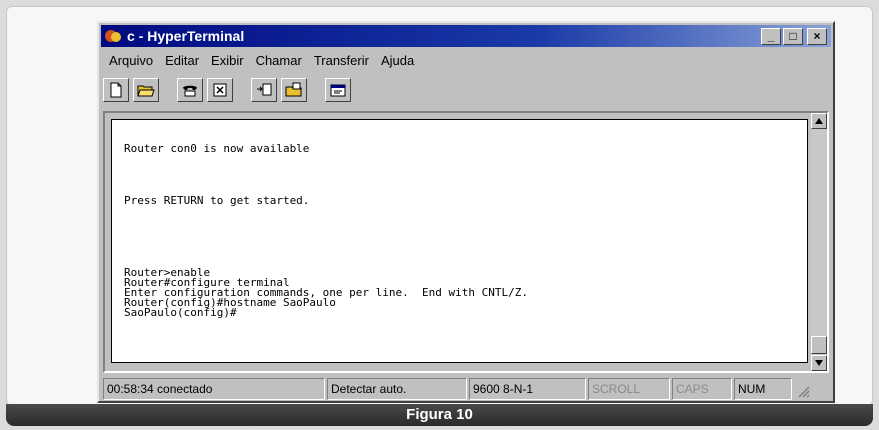  I want to click on properties-icon, so click(338, 90).